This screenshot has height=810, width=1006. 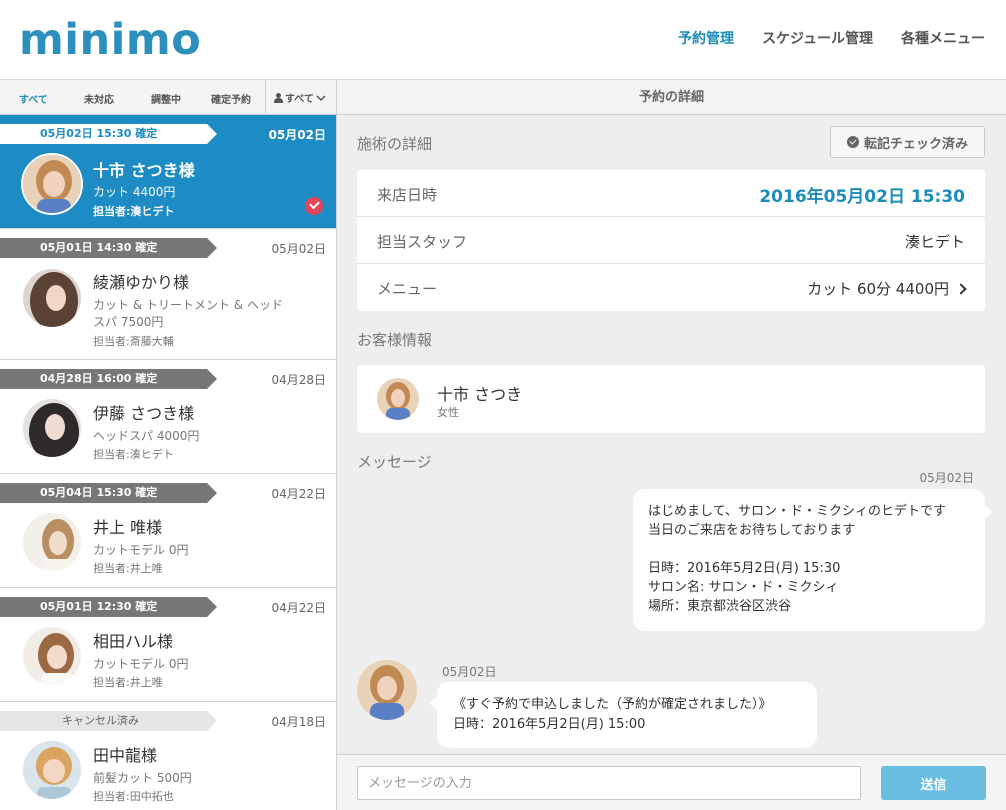 What do you see at coordinates (144, 170) in the screenshot?
I see `customer-name: 十市 さつき様` at bounding box center [144, 170].